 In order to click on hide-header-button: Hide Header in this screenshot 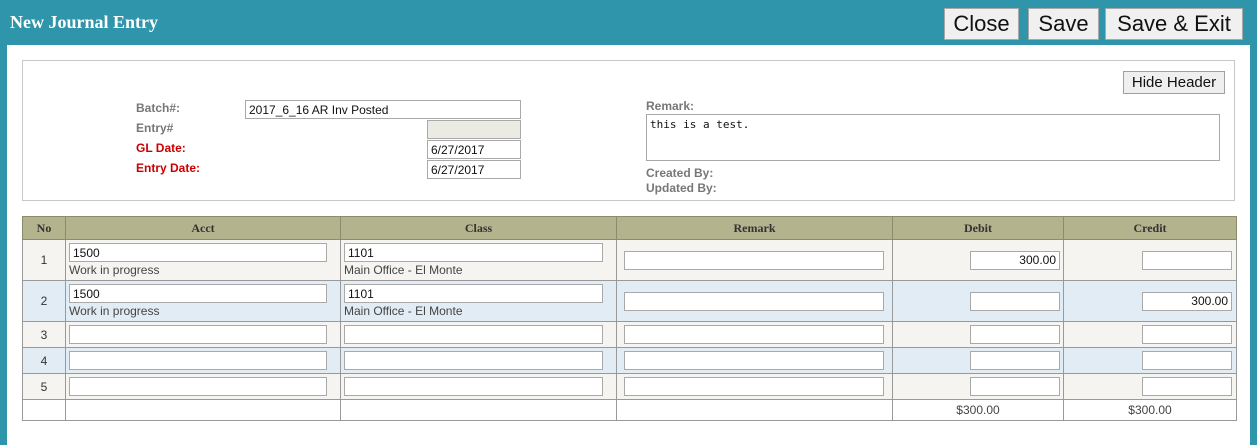, I will do `click(1174, 82)`.